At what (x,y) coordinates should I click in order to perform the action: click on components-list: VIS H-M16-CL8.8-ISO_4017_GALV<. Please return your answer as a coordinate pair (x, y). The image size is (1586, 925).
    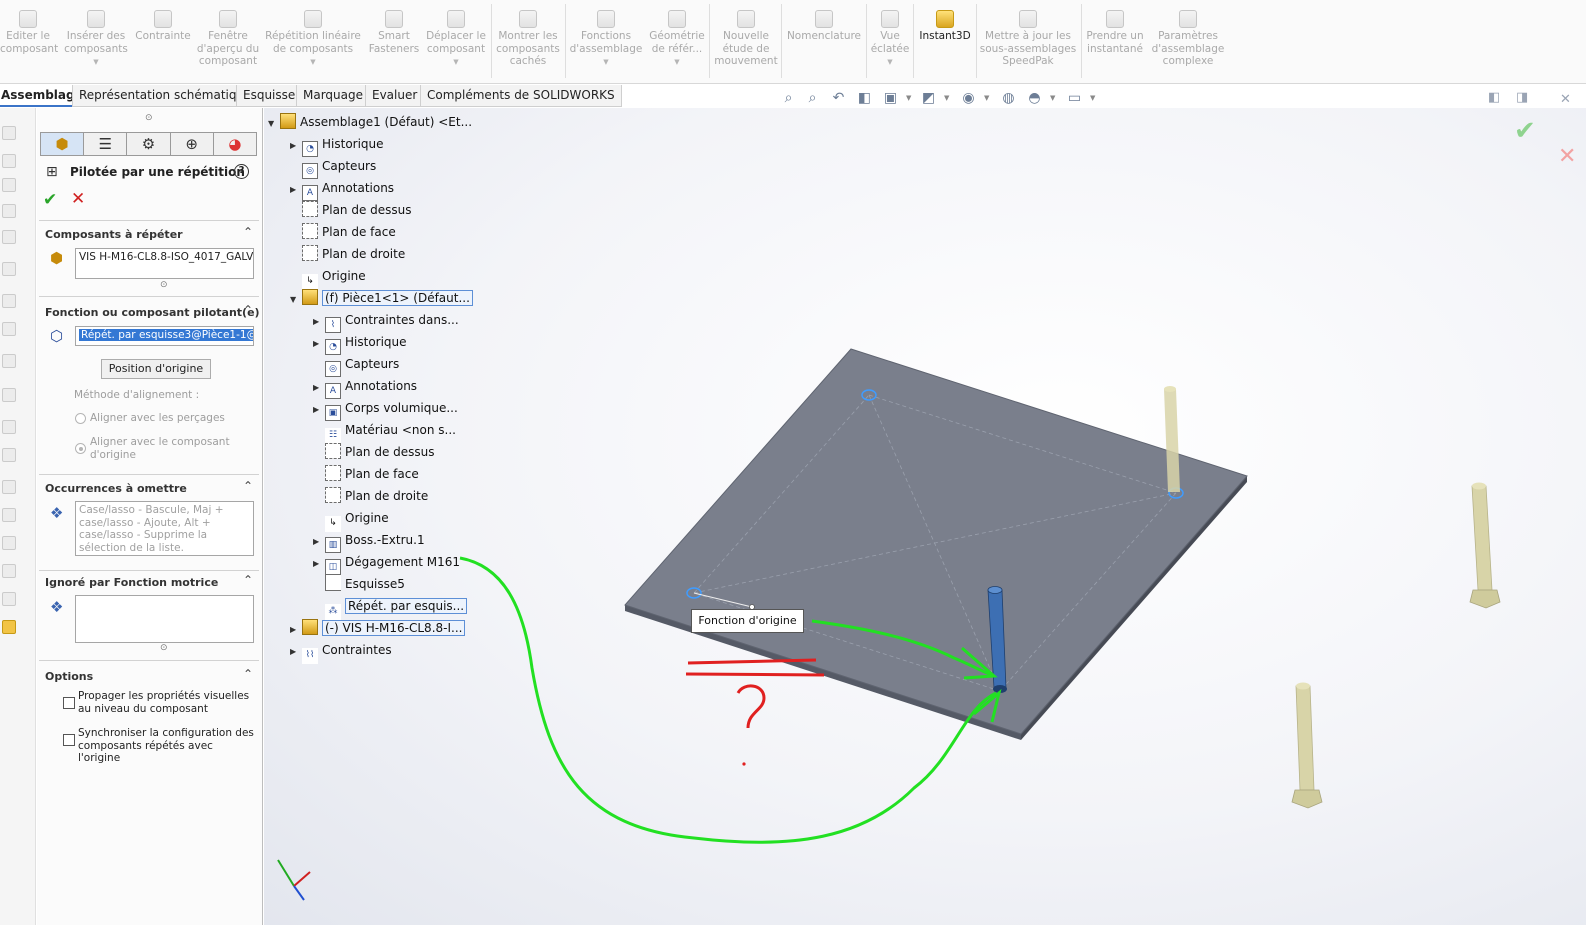
    Looking at the image, I should click on (164, 263).